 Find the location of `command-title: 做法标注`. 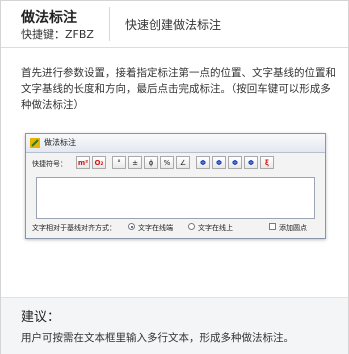

command-title: 做法标注 is located at coordinates (49, 18).